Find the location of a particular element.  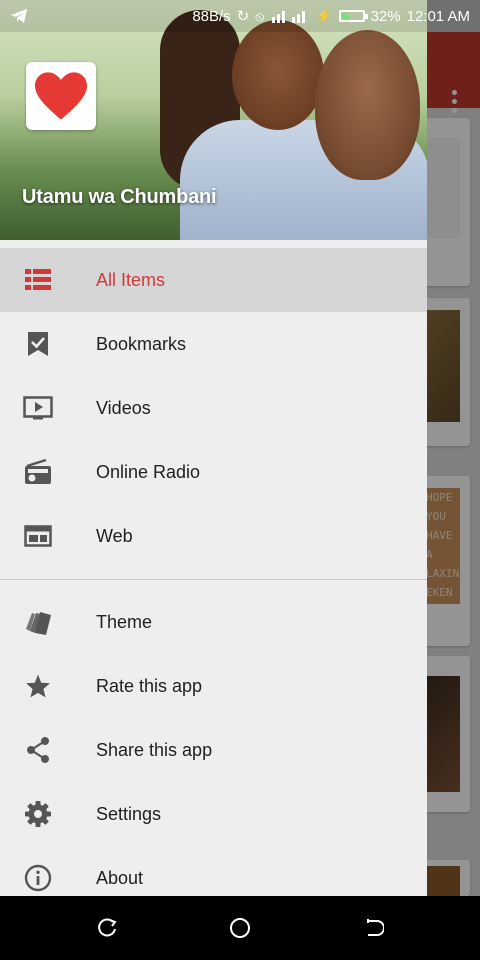

info-icon is located at coordinates (38, 878).